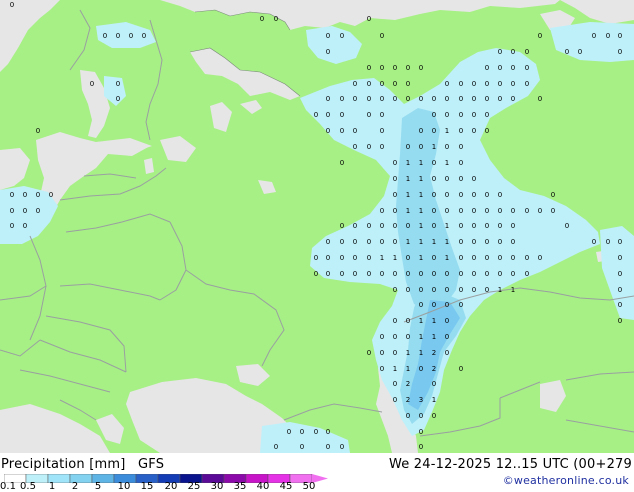 The image size is (634, 492). Describe the element at coordinates (276, 19) in the screenshot. I see `precip-value-2: 0` at that location.